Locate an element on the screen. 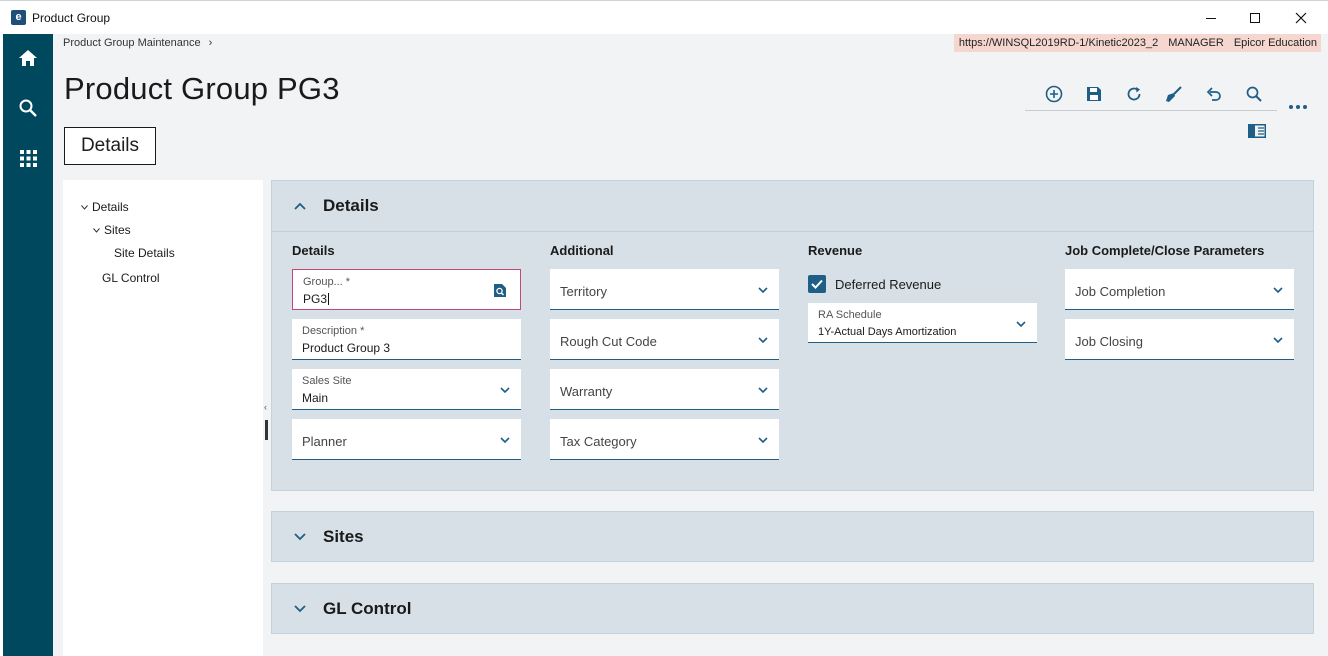 The width and height of the screenshot is (1328, 656). breadcrumb: Product Group Maintenance › is located at coordinates (137, 43).